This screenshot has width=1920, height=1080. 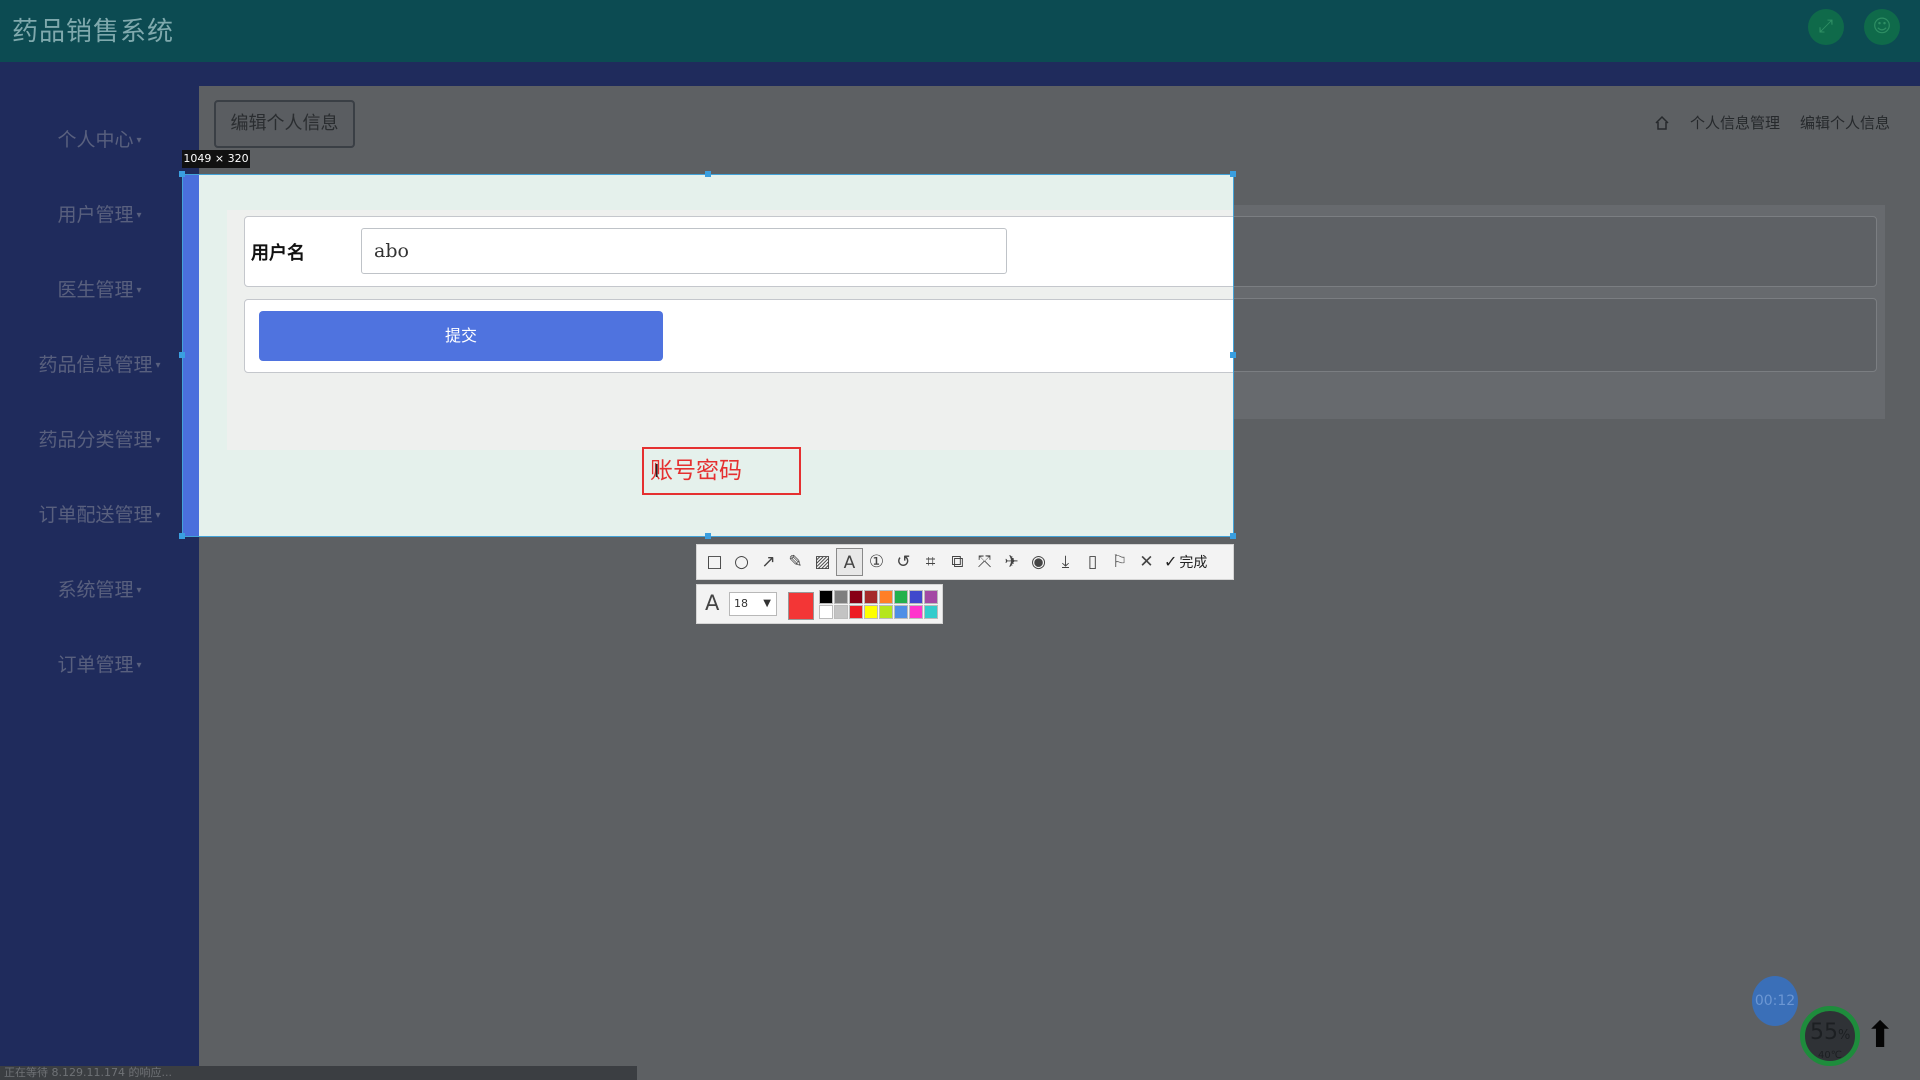 What do you see at coordinates (849, 562) in the screenshot?
I see `text-icon: A` at bounding box center [849, 562].